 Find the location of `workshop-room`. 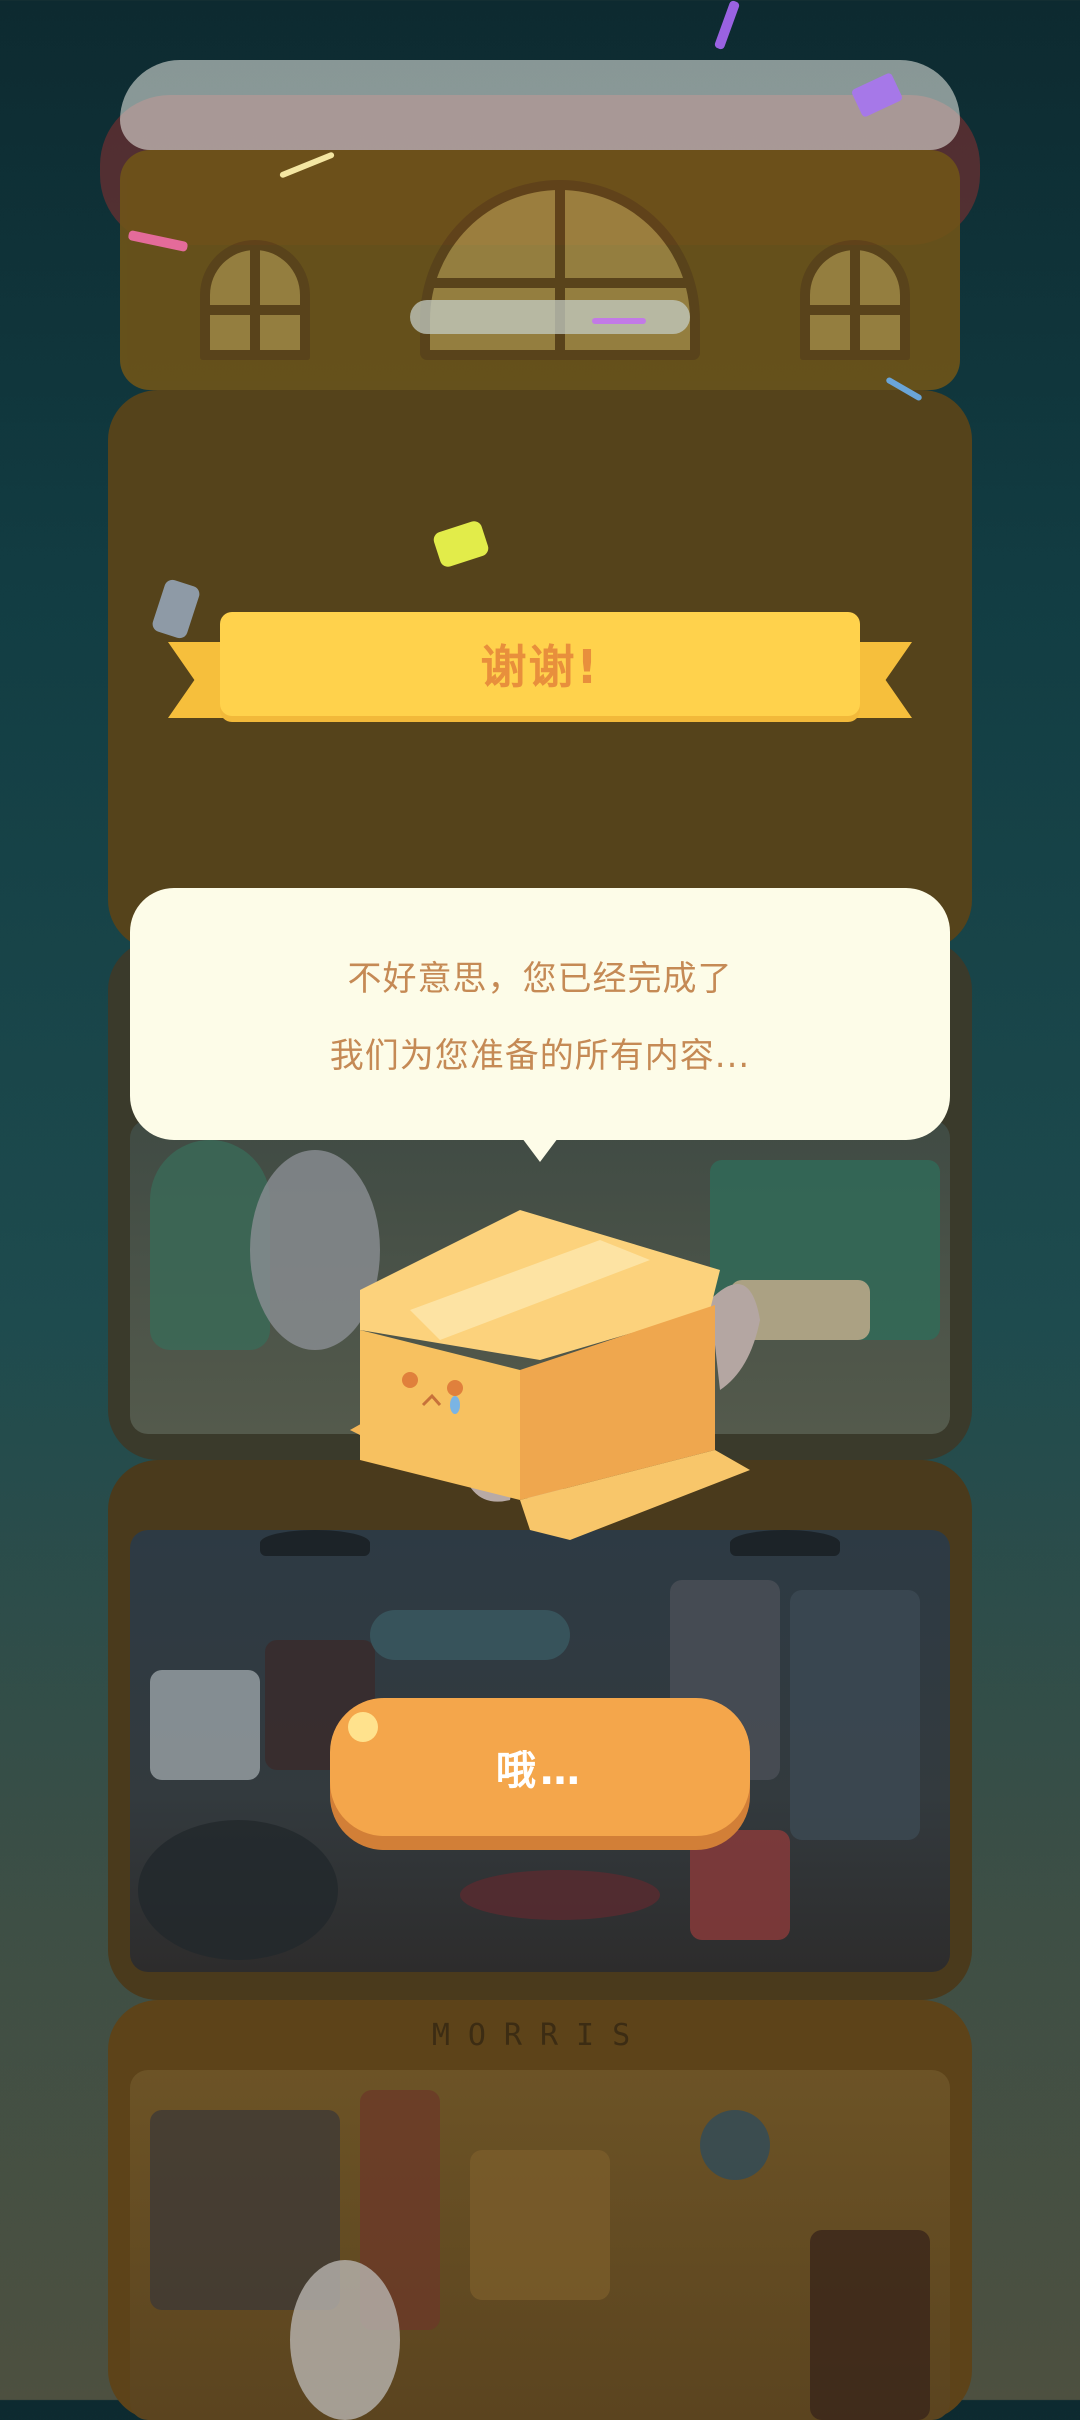

workshop-room is located at coordinates (540, 2245).